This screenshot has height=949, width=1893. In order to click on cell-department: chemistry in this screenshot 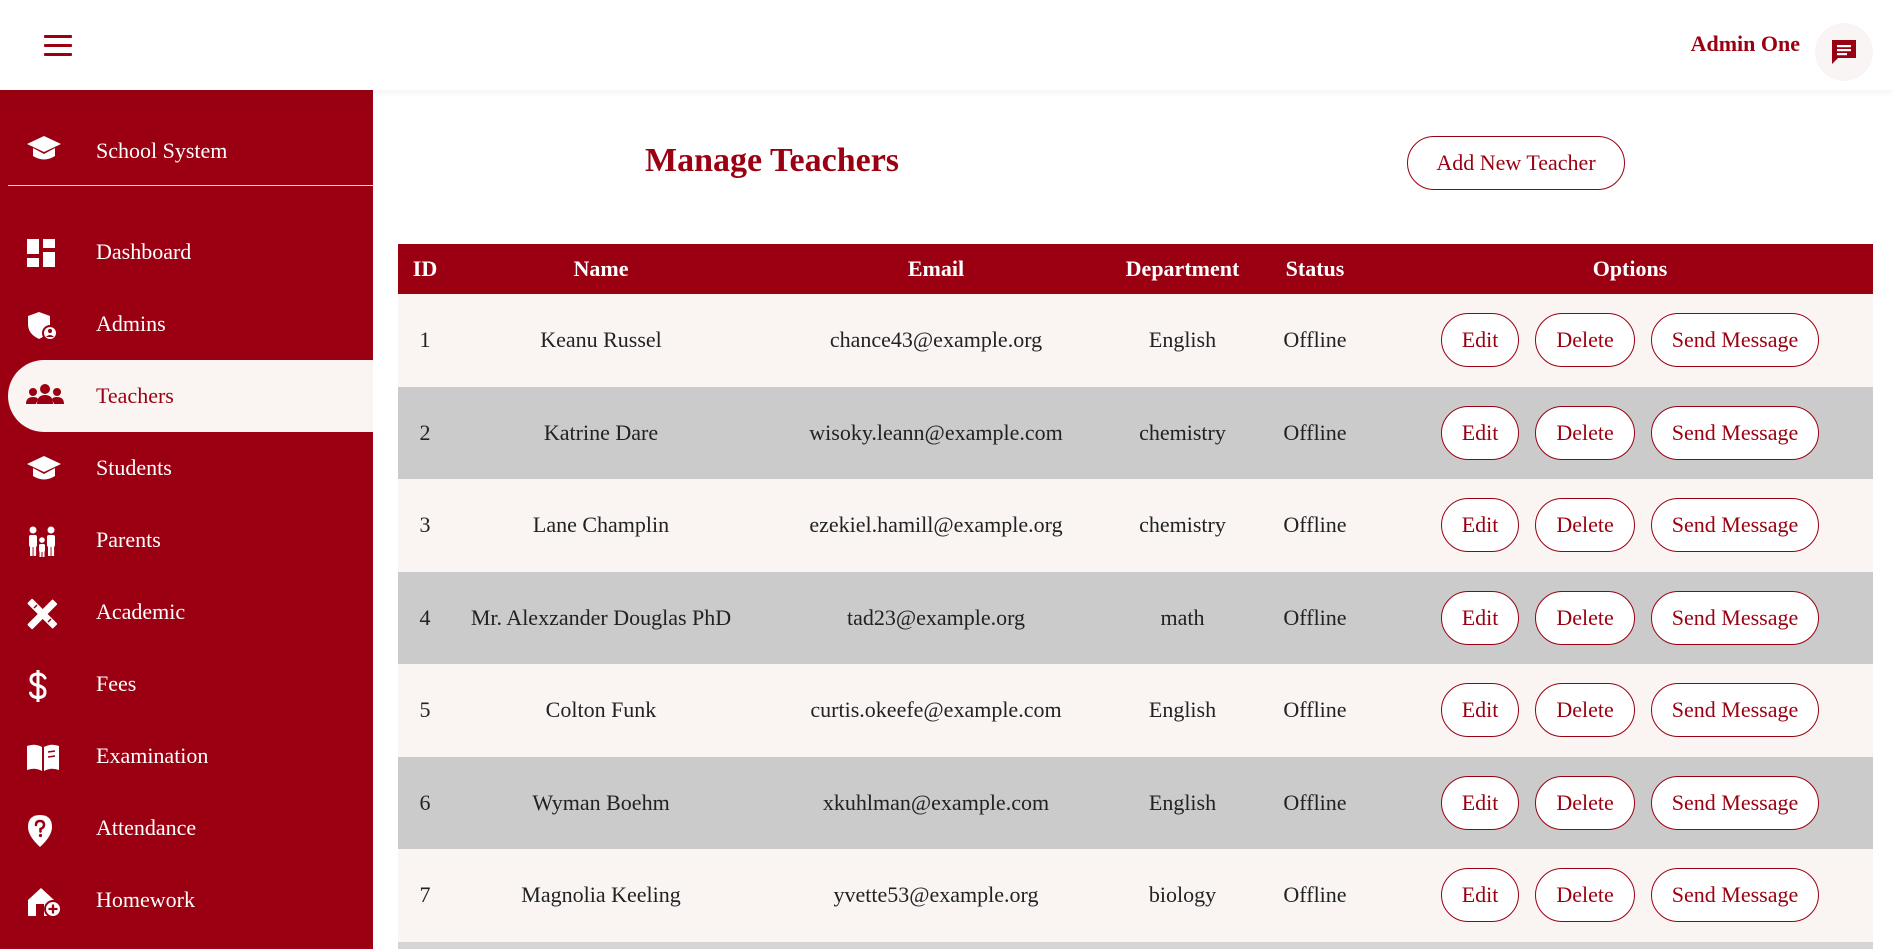, I will do `click(1182, 525)`.